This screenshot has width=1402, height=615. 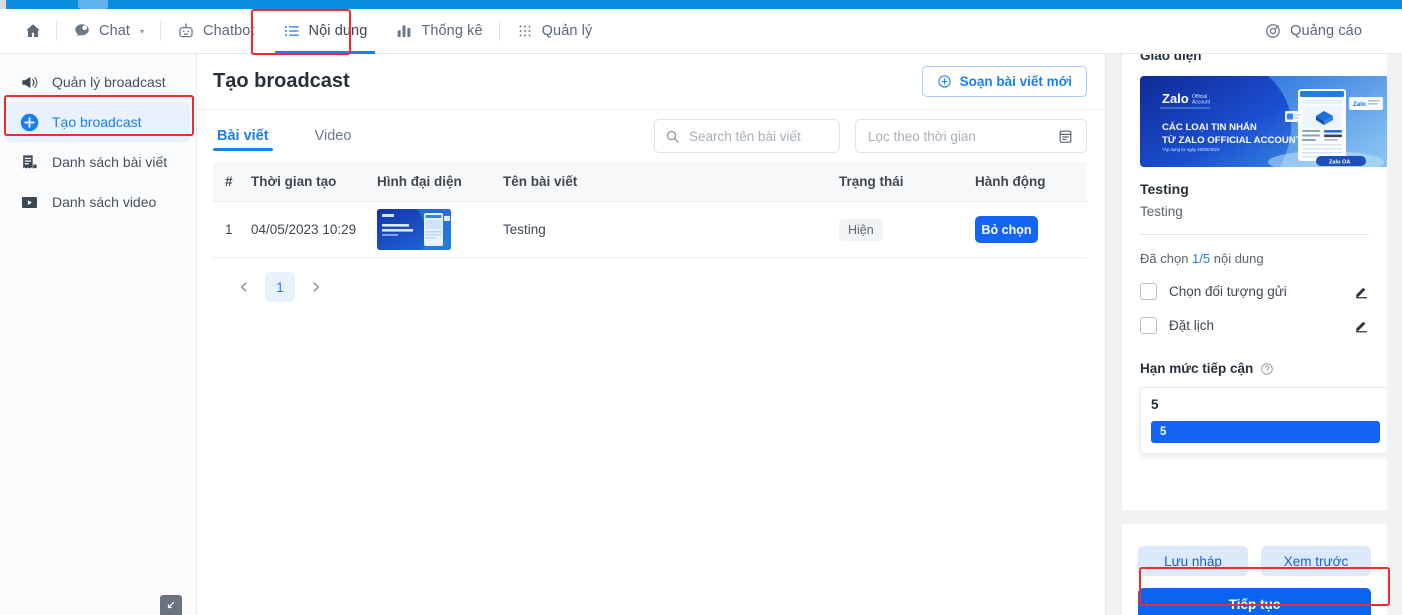 What do you see at coordinates (33, 31) in the screenshot?
I see `home-icon` at bounding box center [33, 31].